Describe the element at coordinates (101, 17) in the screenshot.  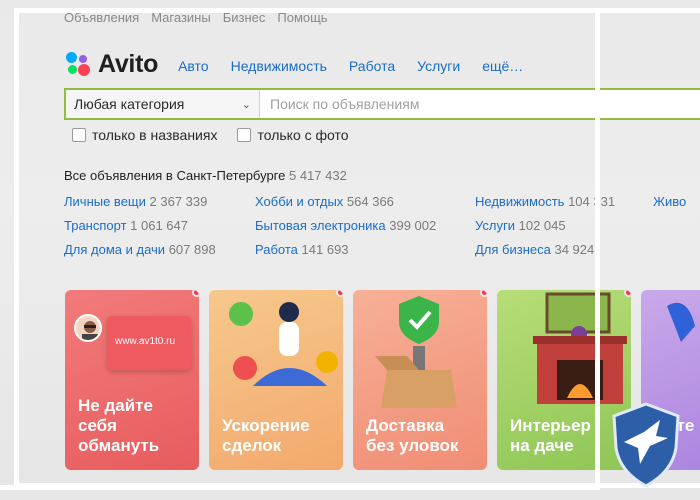
I see `topnav-ads: Объявления` at that location.